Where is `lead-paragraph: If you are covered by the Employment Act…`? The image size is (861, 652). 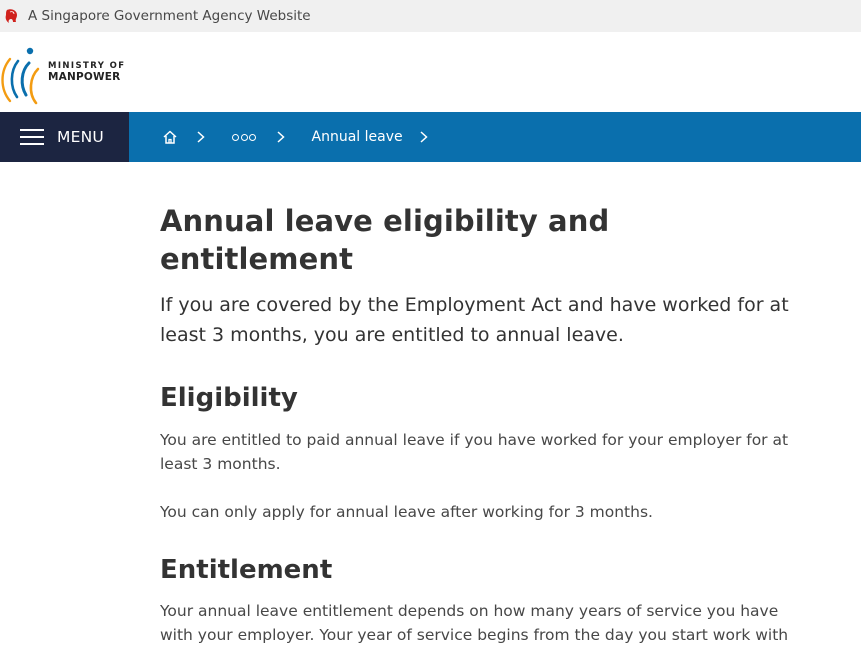
lead-paragraph: If you are covered by the Employment Act… is located at coordinates (474, 320).